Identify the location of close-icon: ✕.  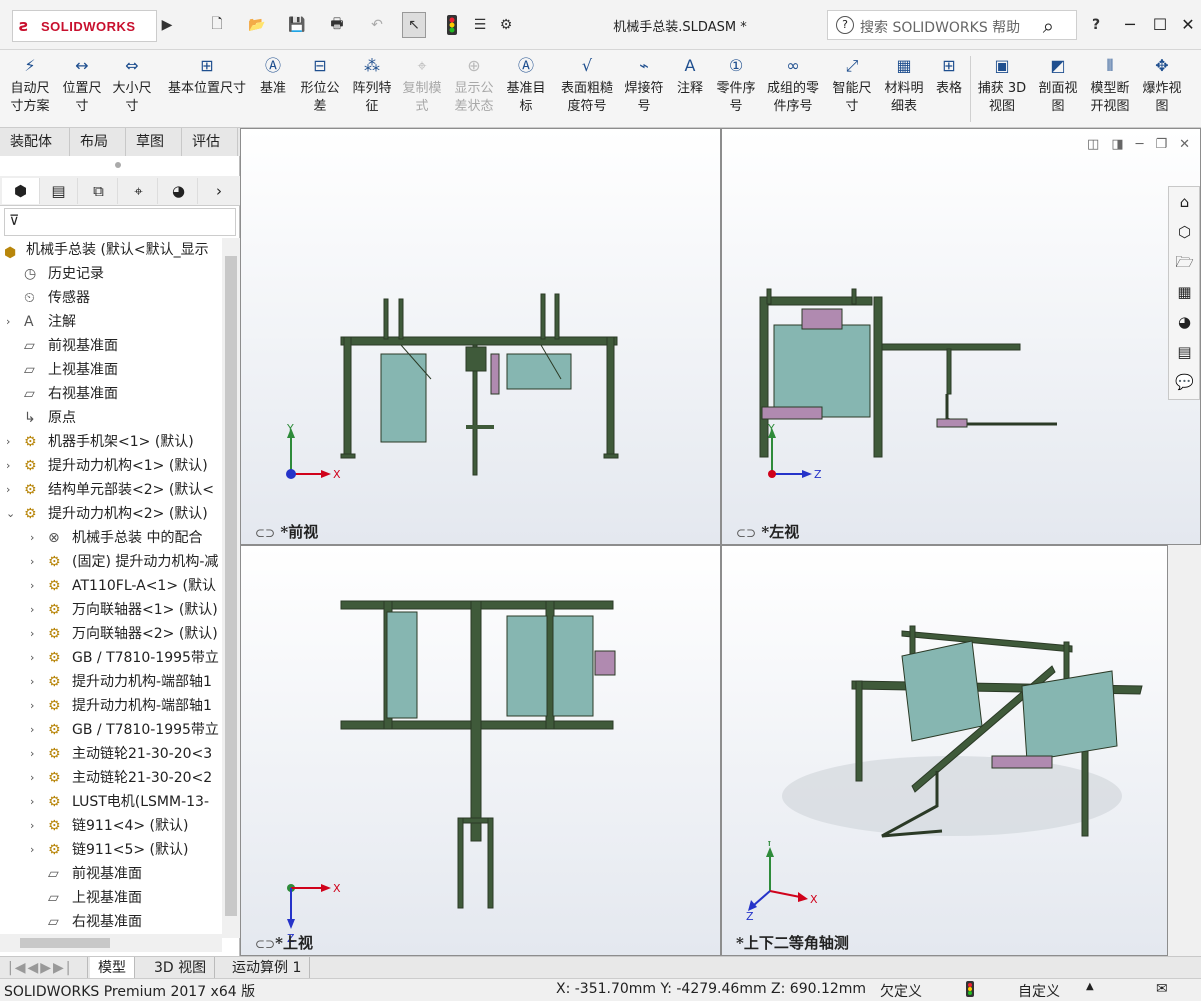
(1187, 25).